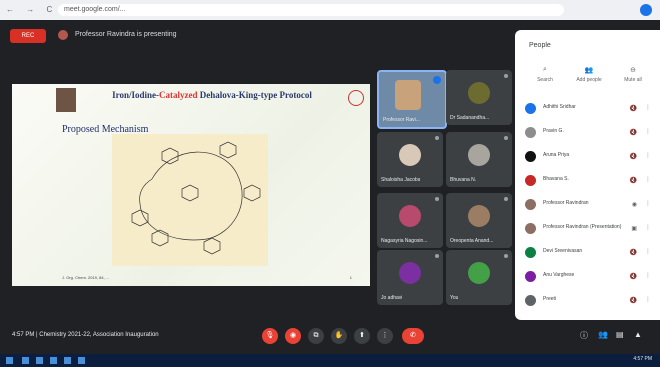 Image resolution: width=660 pixels, height=367 pixels. What do you see at coordinates (582, 227) in the screenshot?
I see `participant-name: Professor Ravindran (Presentation)` at bounding box center [582, 227].